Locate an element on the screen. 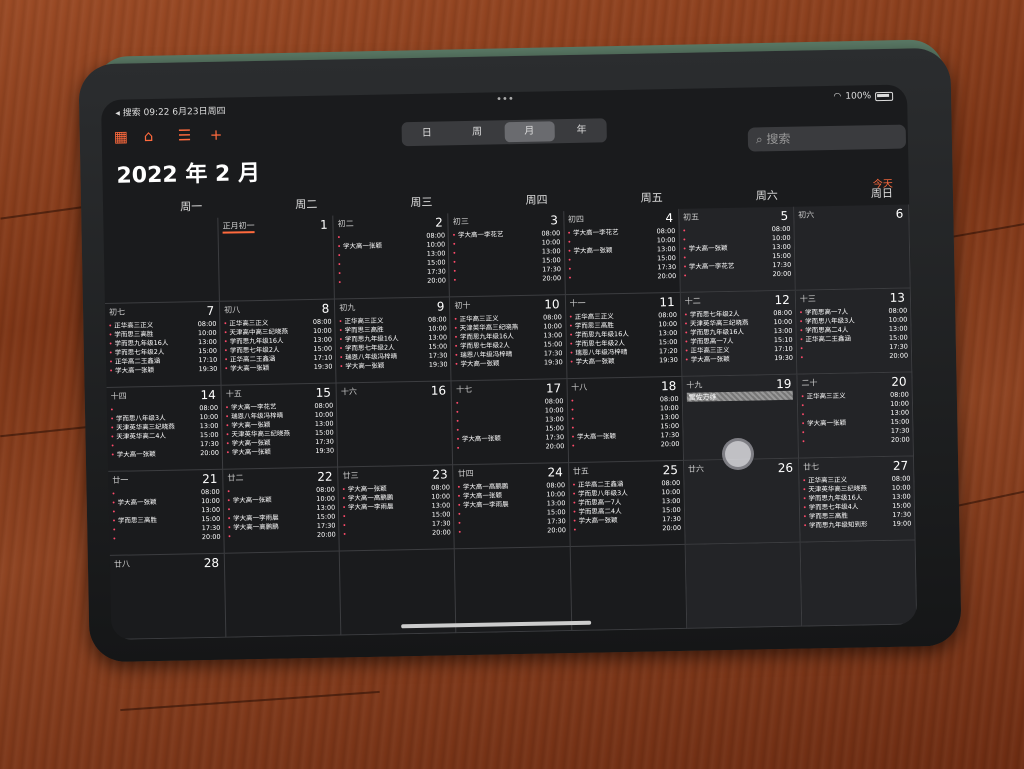 The width and height of the screenshot is (1024, 769). day-cell: 廿八 28 is located at coordinates (168, 596).